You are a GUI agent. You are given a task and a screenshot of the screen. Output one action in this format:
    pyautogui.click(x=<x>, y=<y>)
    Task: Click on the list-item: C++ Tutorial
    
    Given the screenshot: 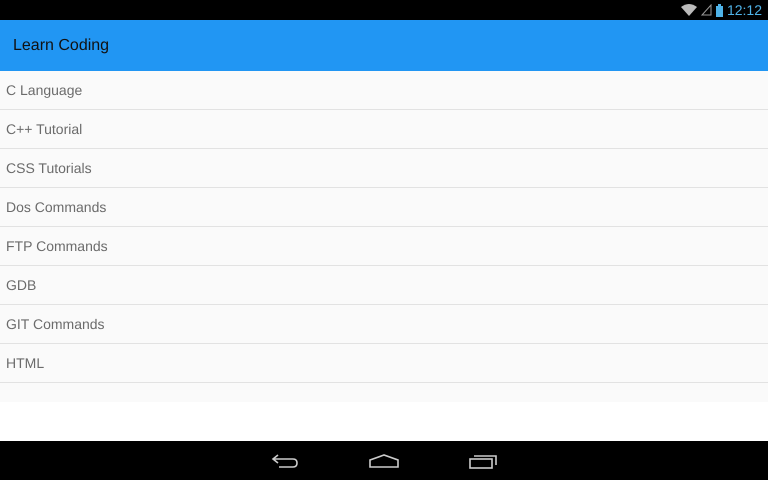 What is the action you would take?
    pyautogui.click(x=44, y=129)
    